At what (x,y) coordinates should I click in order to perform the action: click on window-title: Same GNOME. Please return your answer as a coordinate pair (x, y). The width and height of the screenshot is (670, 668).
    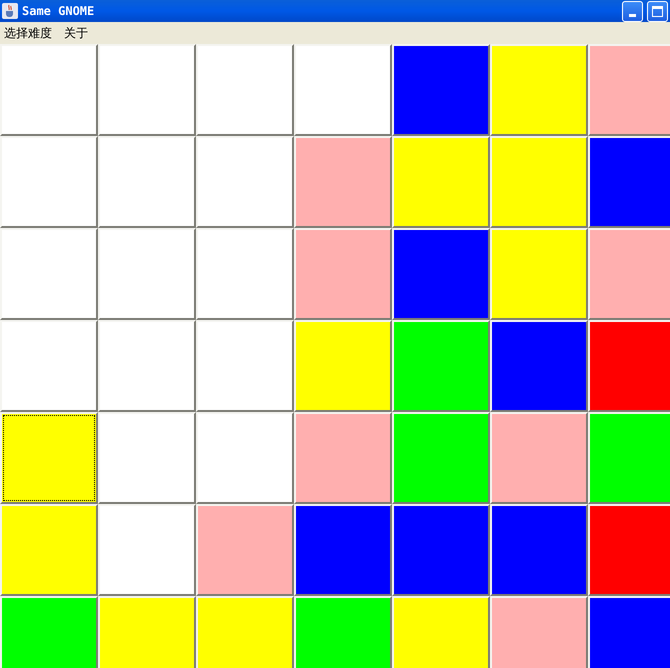
    Looking at the image, I should click on (58, 11).